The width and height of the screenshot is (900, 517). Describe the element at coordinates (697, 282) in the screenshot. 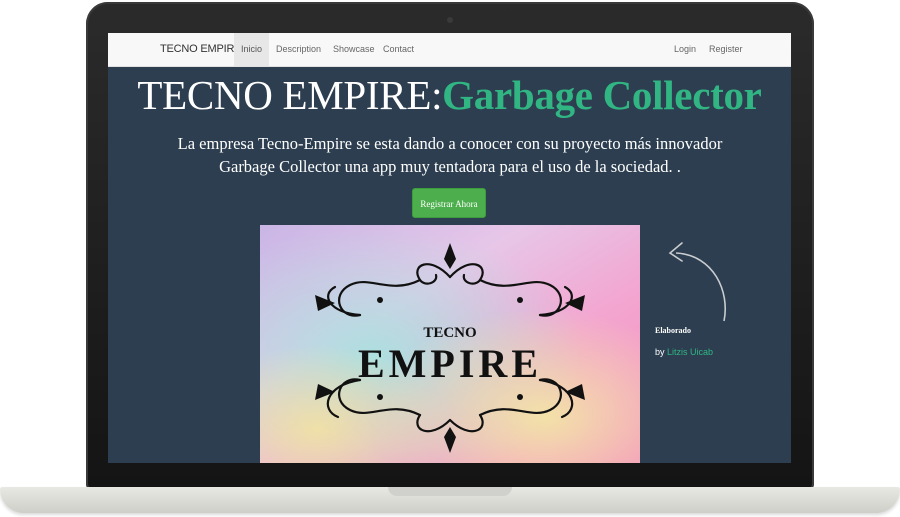

I see `curved-arrow-icon` at that location.